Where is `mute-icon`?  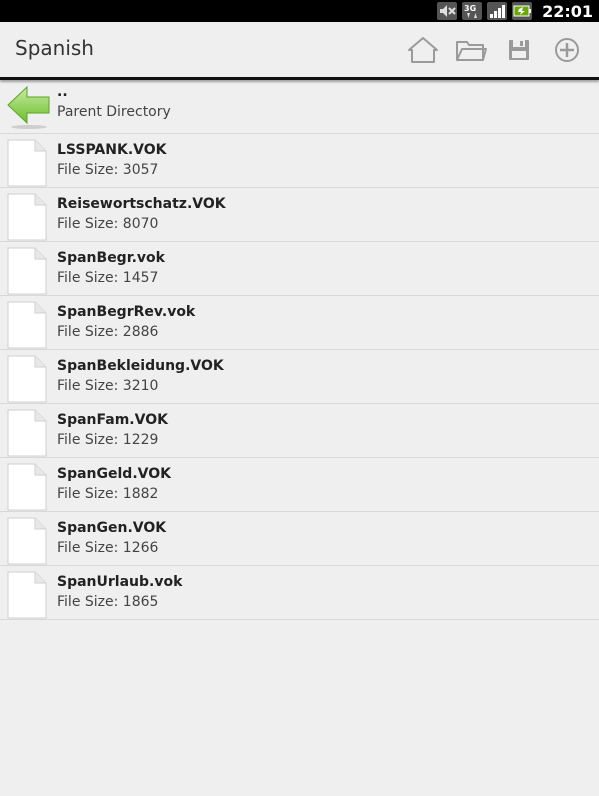 mute-icon is located at coordinates (447, 11).